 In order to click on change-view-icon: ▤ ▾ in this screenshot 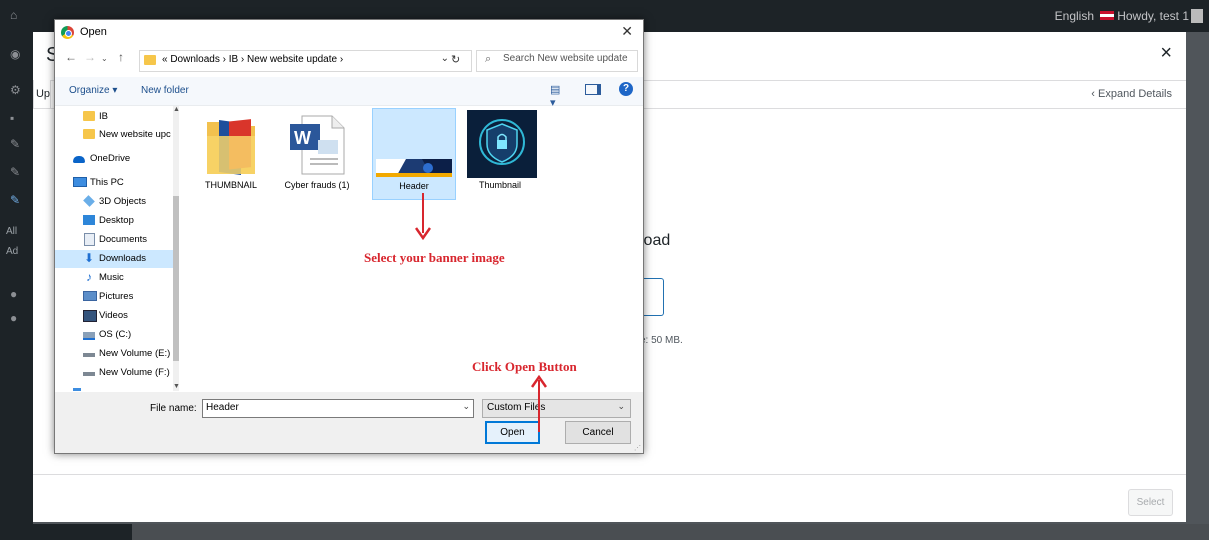, I will do `click(557, 96)`.